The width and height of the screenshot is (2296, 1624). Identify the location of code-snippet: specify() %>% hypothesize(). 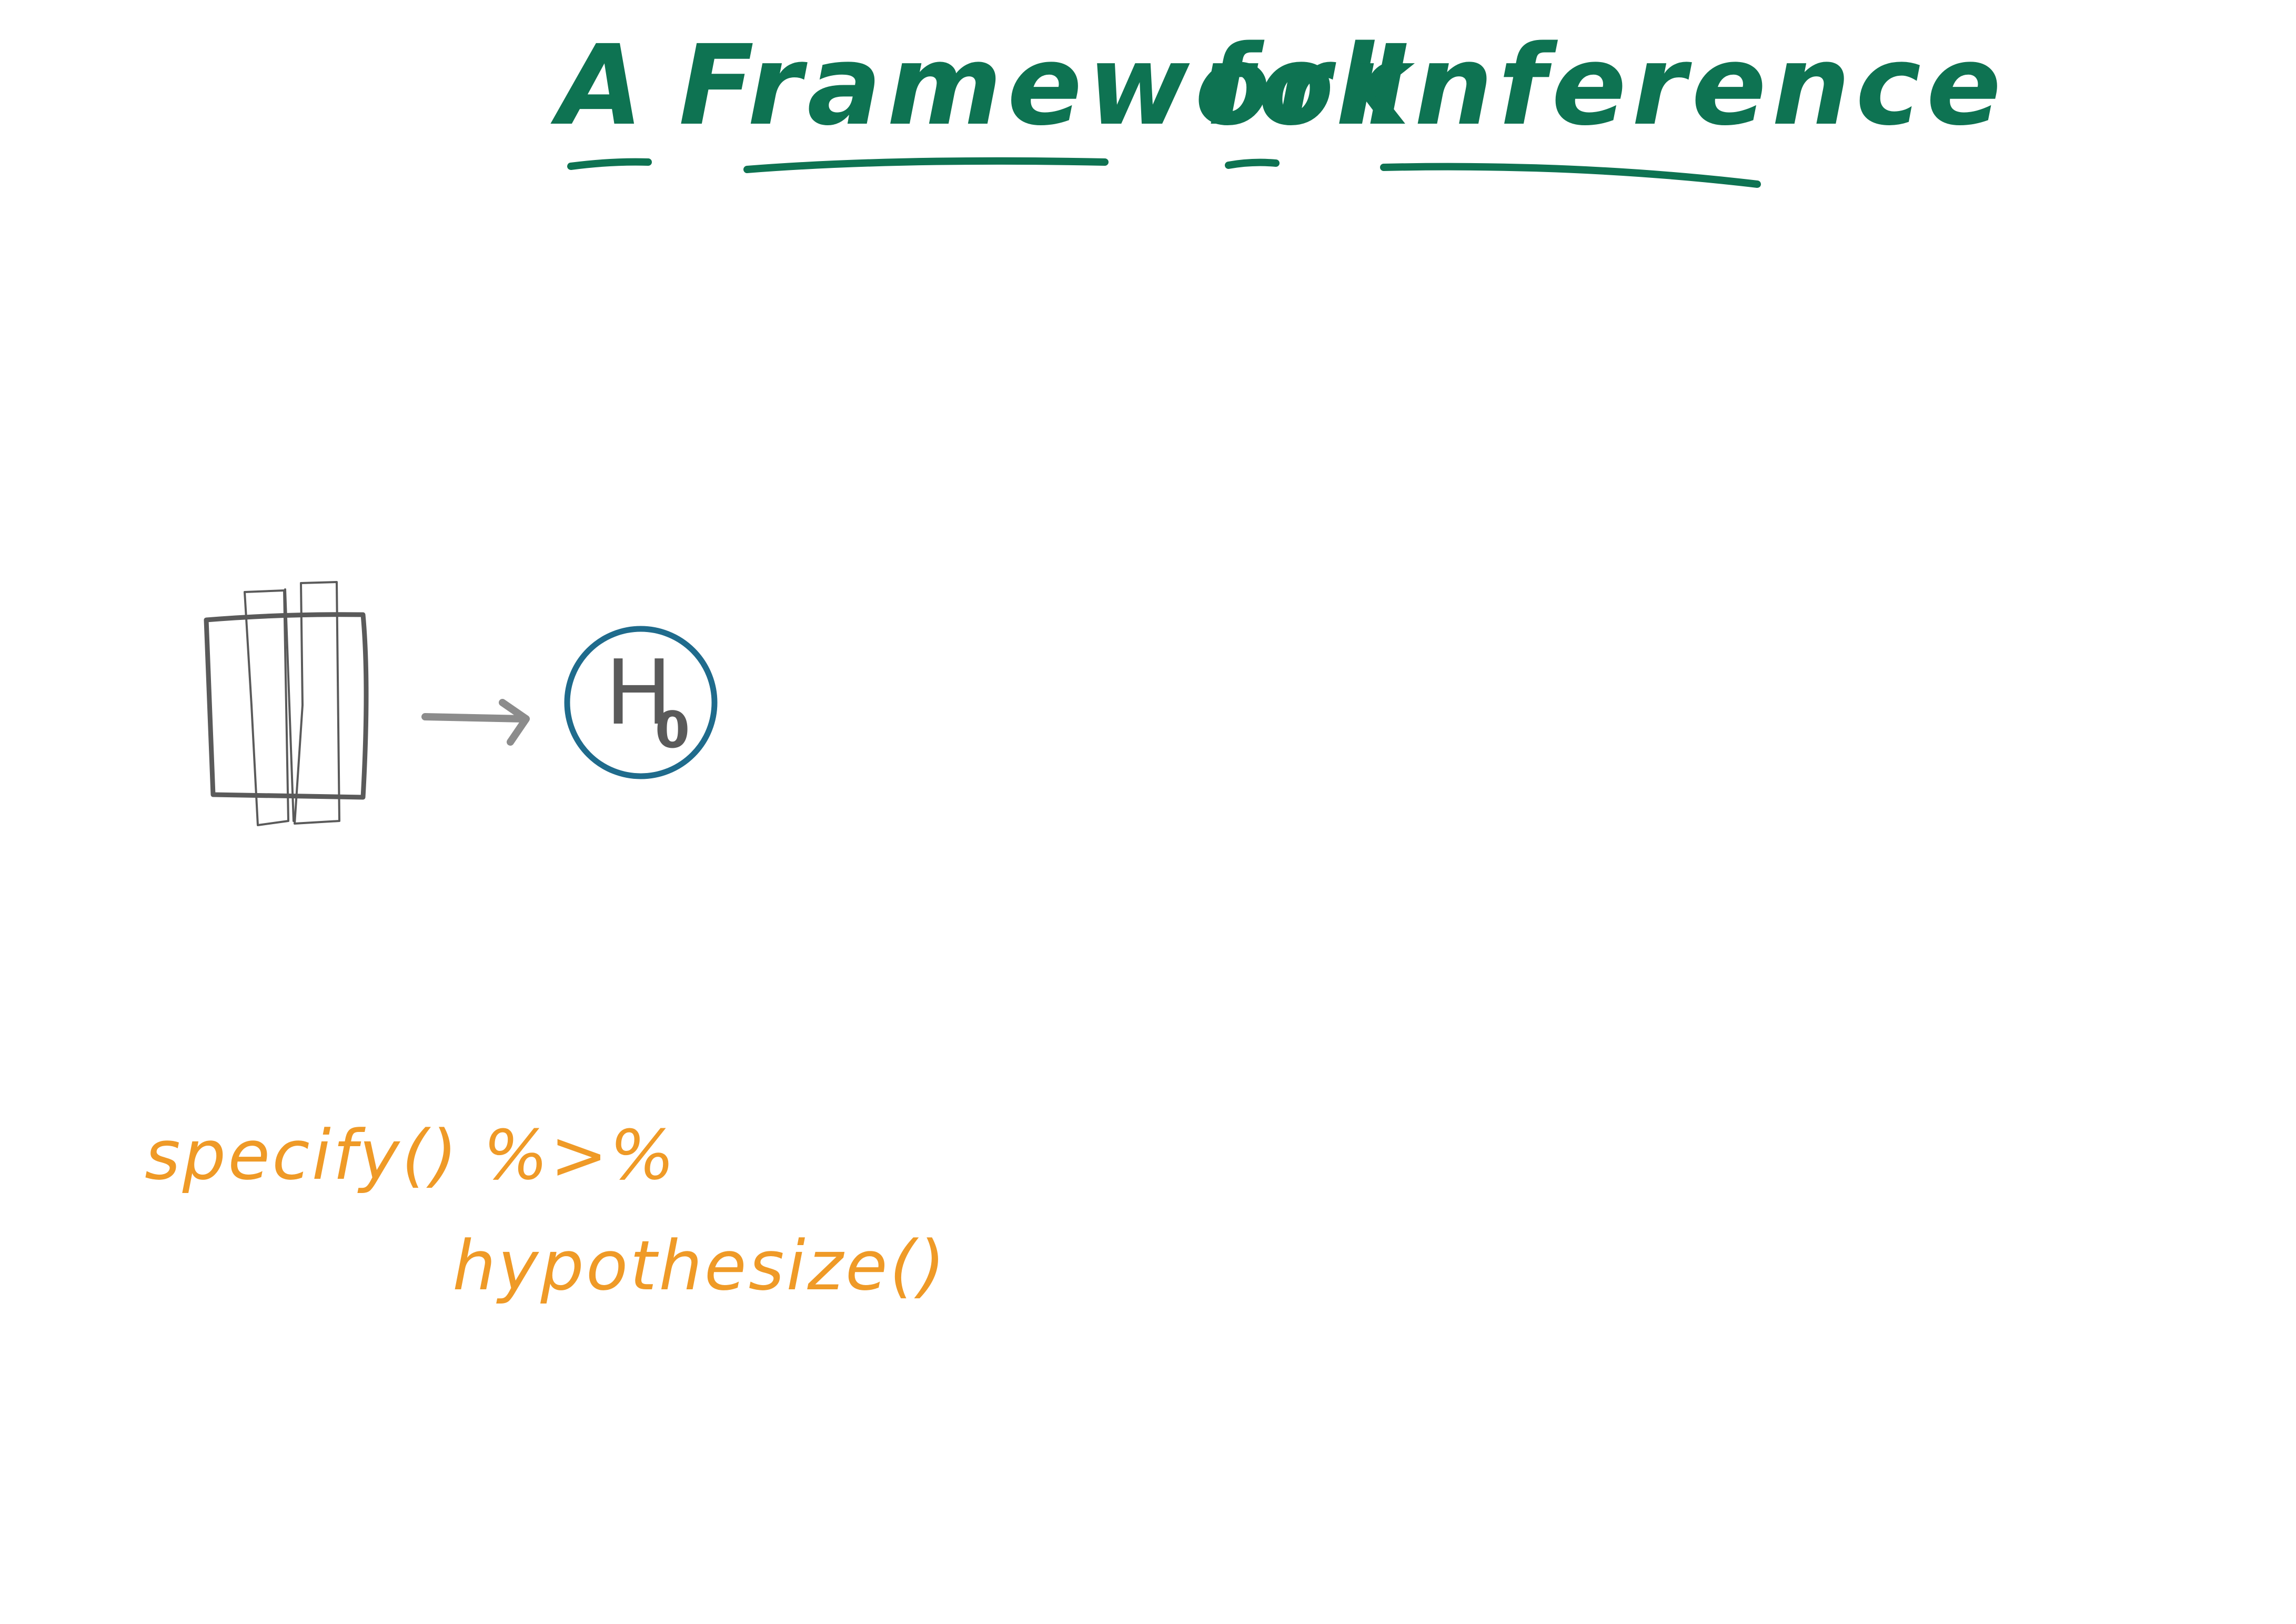
(546, 1210).